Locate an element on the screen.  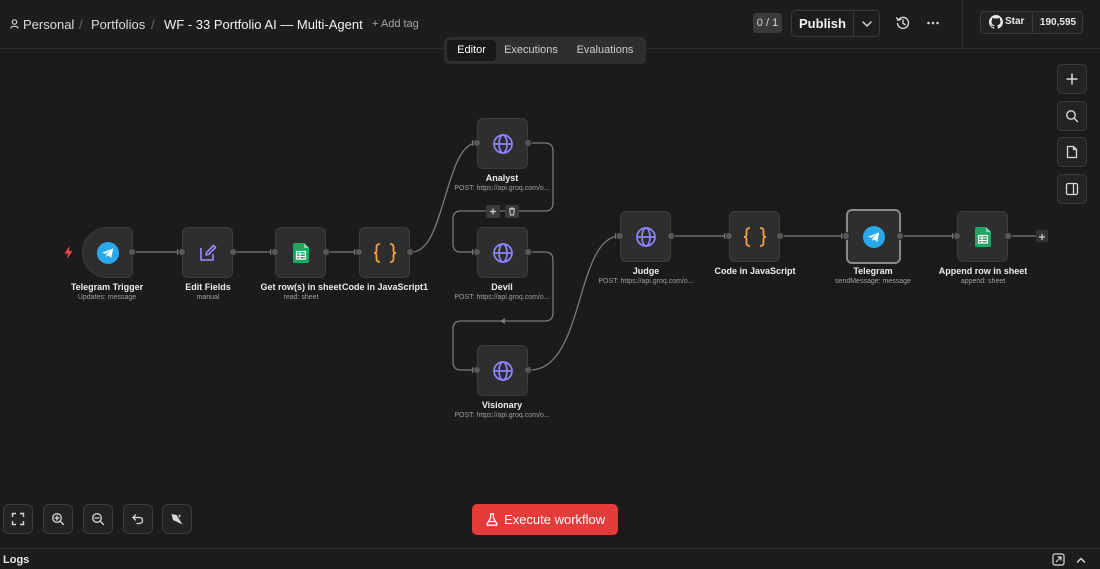
pencil-icon is located at coordinates (207, 252).